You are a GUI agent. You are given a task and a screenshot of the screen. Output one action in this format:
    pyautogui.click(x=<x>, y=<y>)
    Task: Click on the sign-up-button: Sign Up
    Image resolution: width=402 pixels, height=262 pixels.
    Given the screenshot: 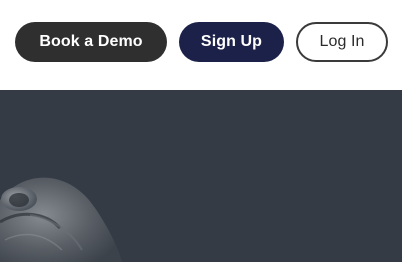 What is the action you would take?
    pyautogui.click(x=231, y=42)
    